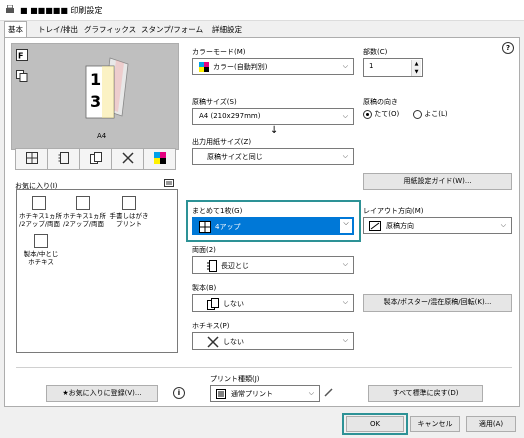 The width and height of the screenshot is (524, 438). Describe the element at coordinates (228, 227) in the screenshot. I see `nup-value: 4アップ` at that location.